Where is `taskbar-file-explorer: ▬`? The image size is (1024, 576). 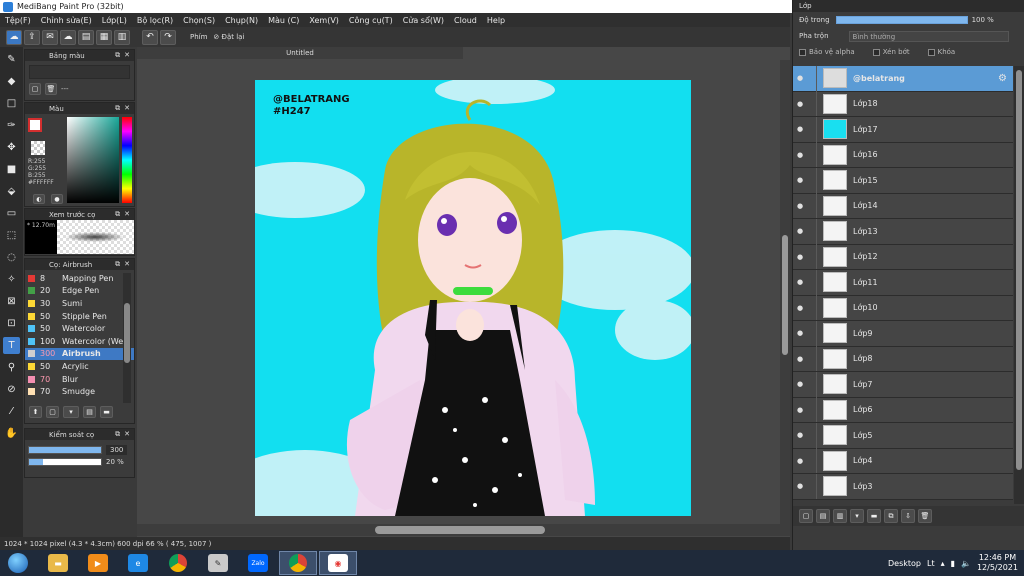 taskbar-file-explorer: ▬ is located at coordinates (58, 563).